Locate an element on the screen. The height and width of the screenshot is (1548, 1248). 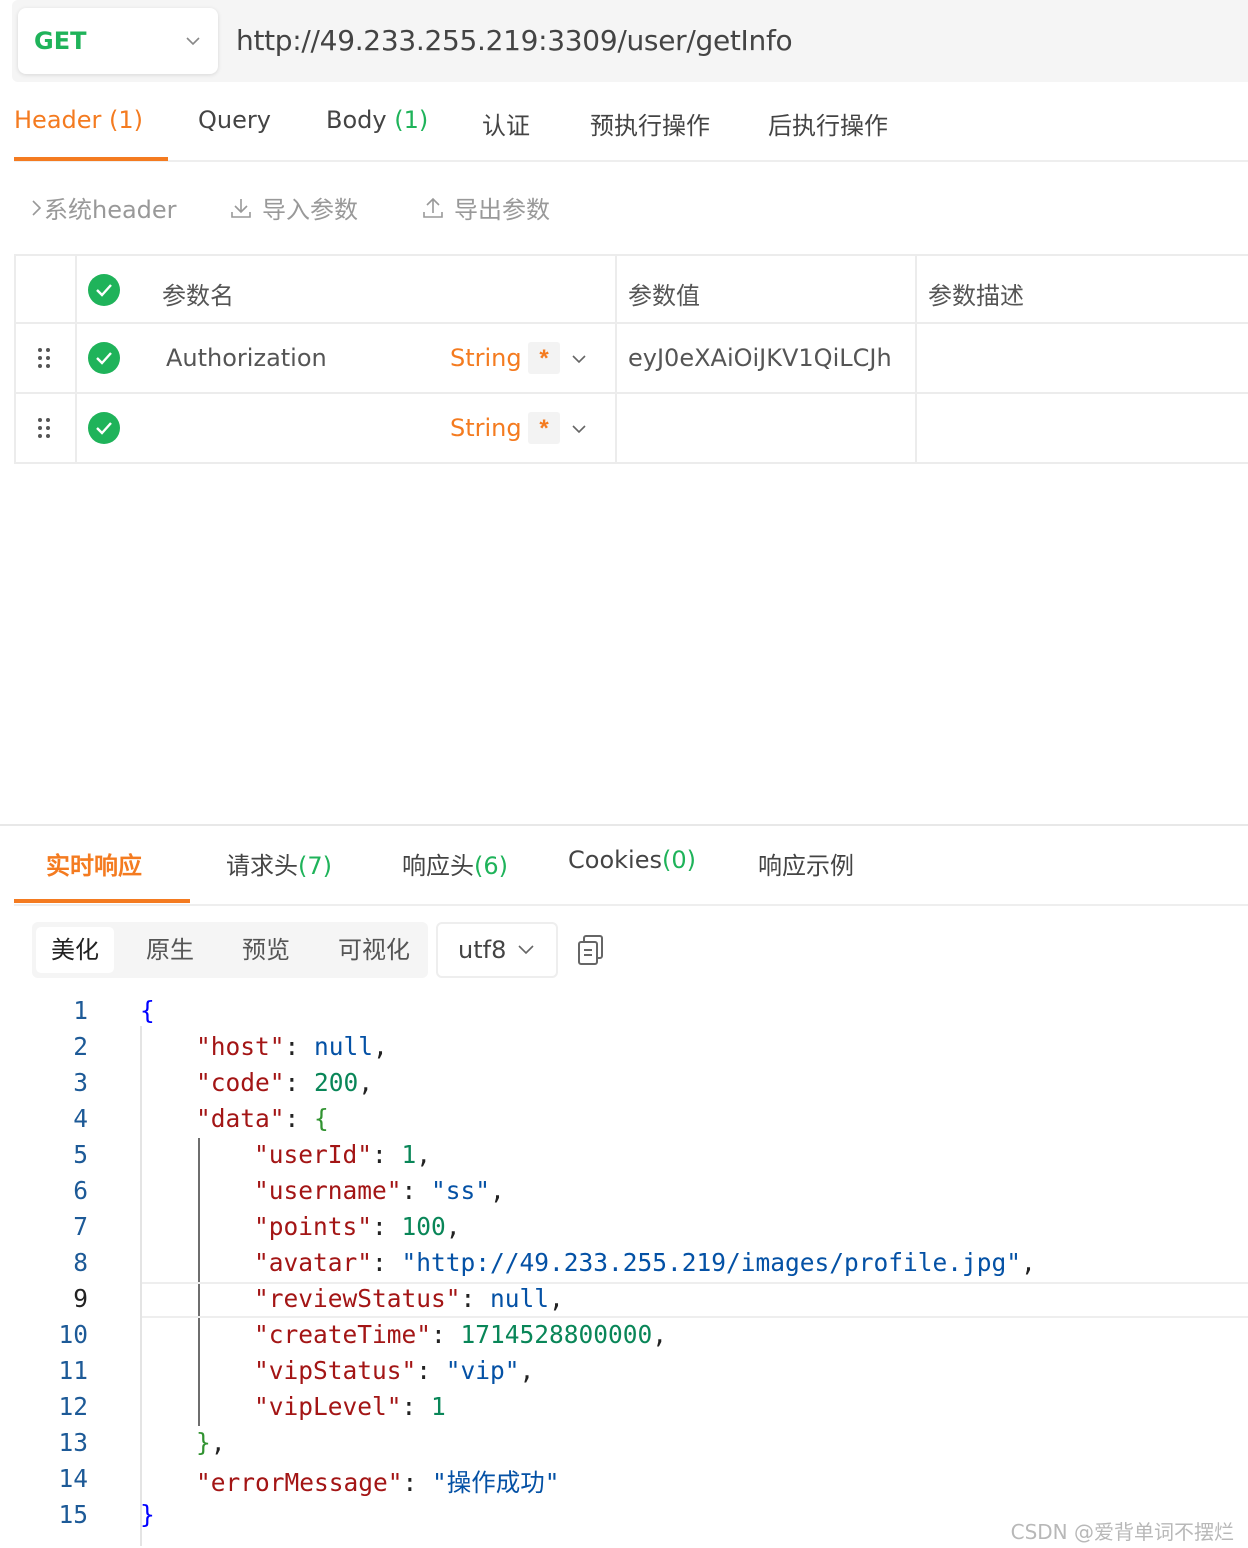
tab-label: 响应头 is located at coordinates (438, 866).